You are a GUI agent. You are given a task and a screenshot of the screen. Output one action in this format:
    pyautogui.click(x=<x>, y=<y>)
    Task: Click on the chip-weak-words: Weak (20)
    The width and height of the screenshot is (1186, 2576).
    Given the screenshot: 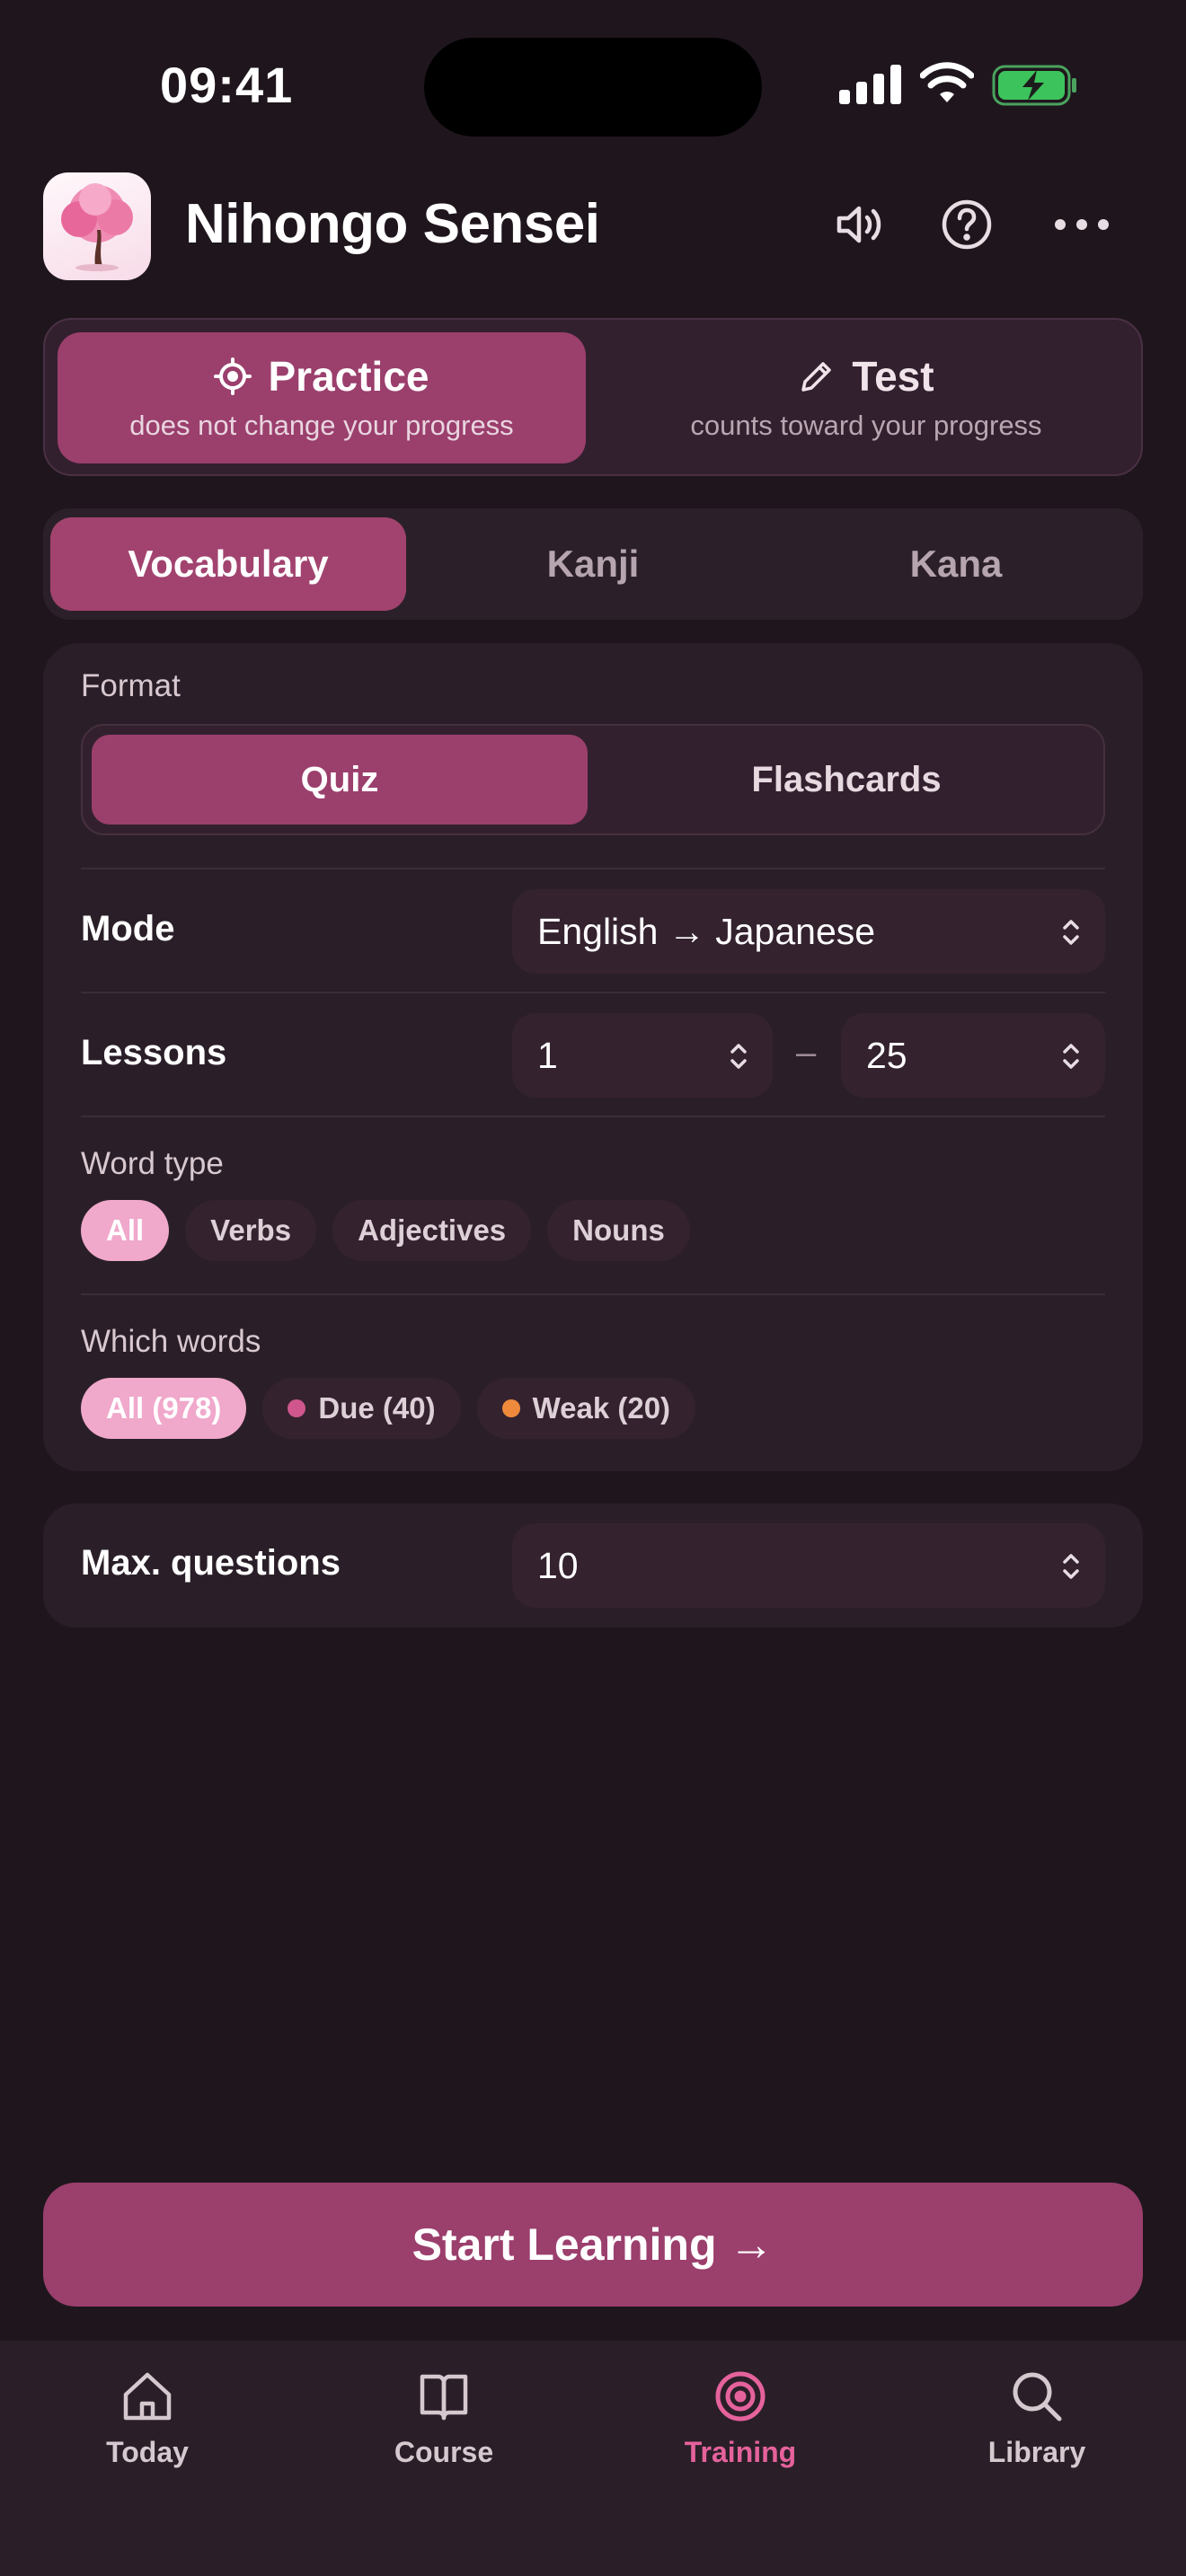 What is the action you would take?
    pyautogui.click(x=586, y=1408)
    